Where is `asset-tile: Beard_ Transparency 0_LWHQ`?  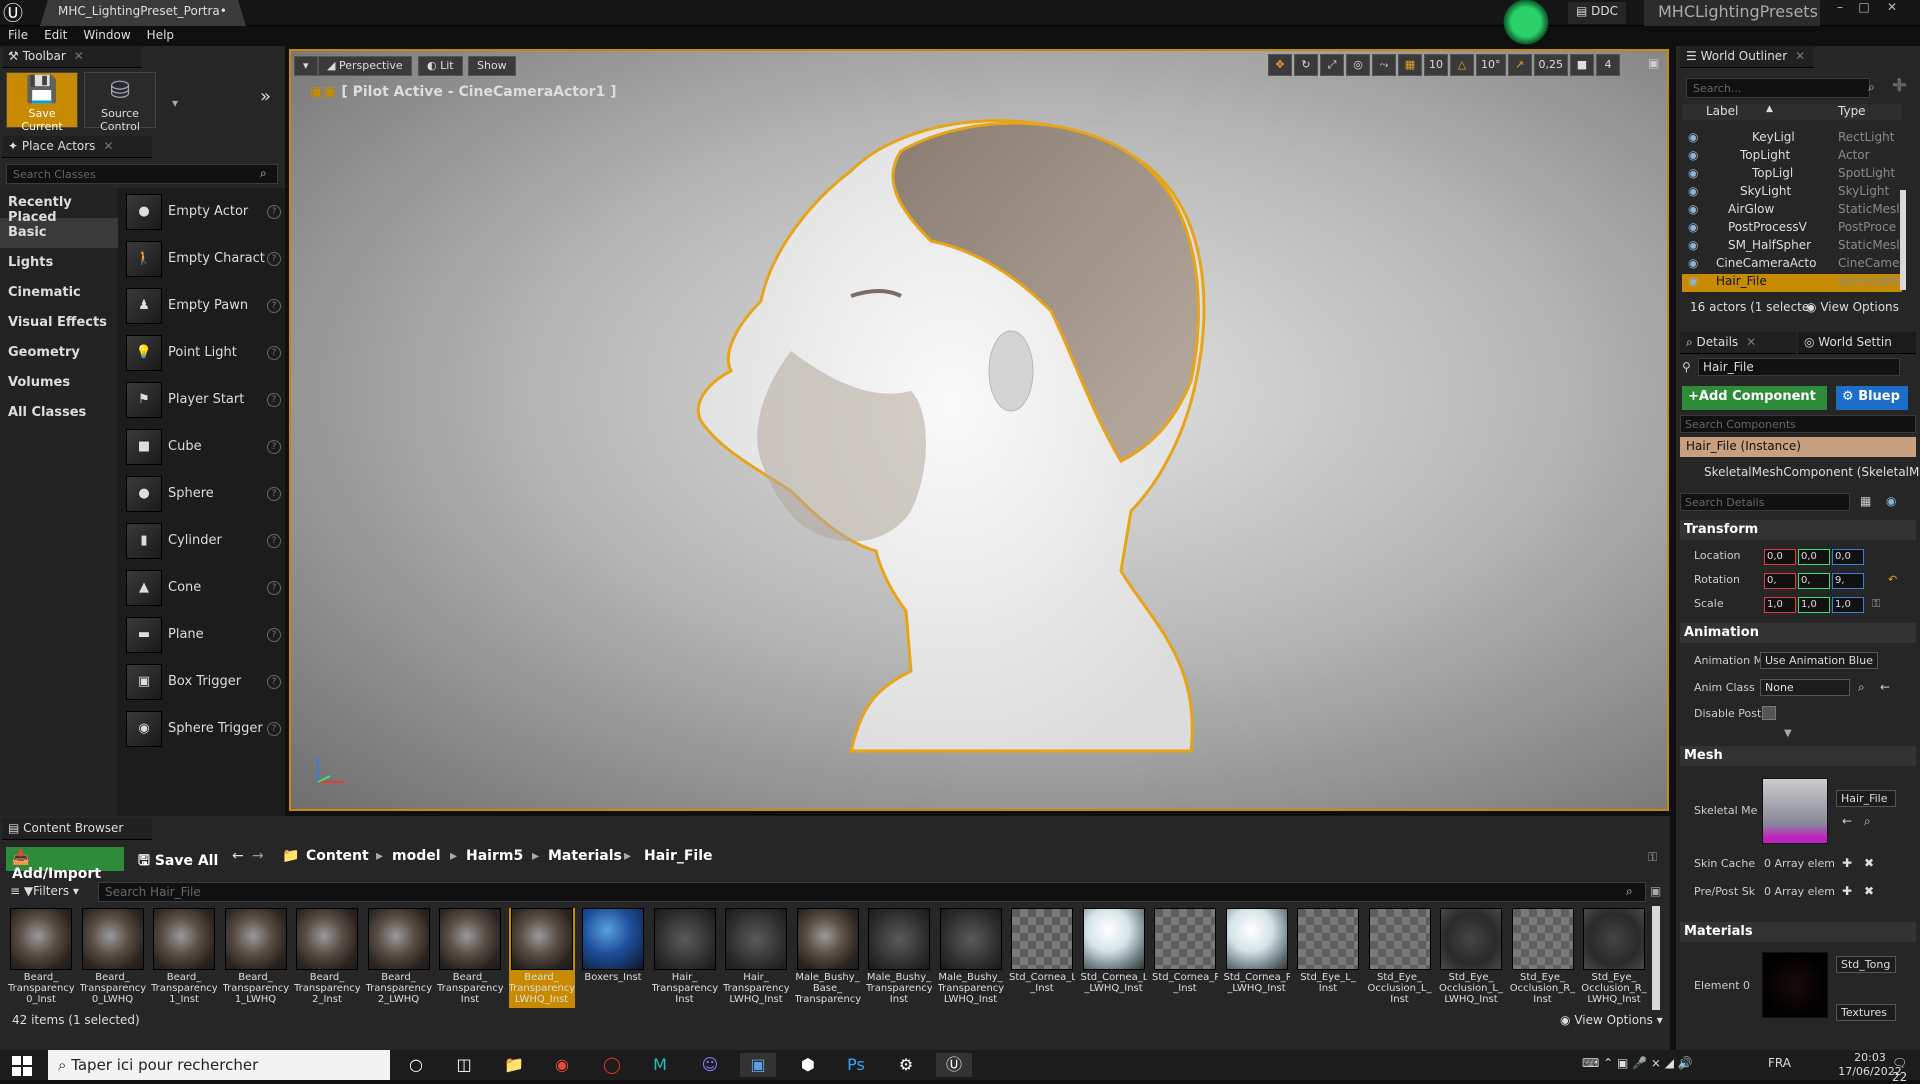
asset-tile: Beard_ Transparency 0_LWHQ is located at coordinates (113, 958).